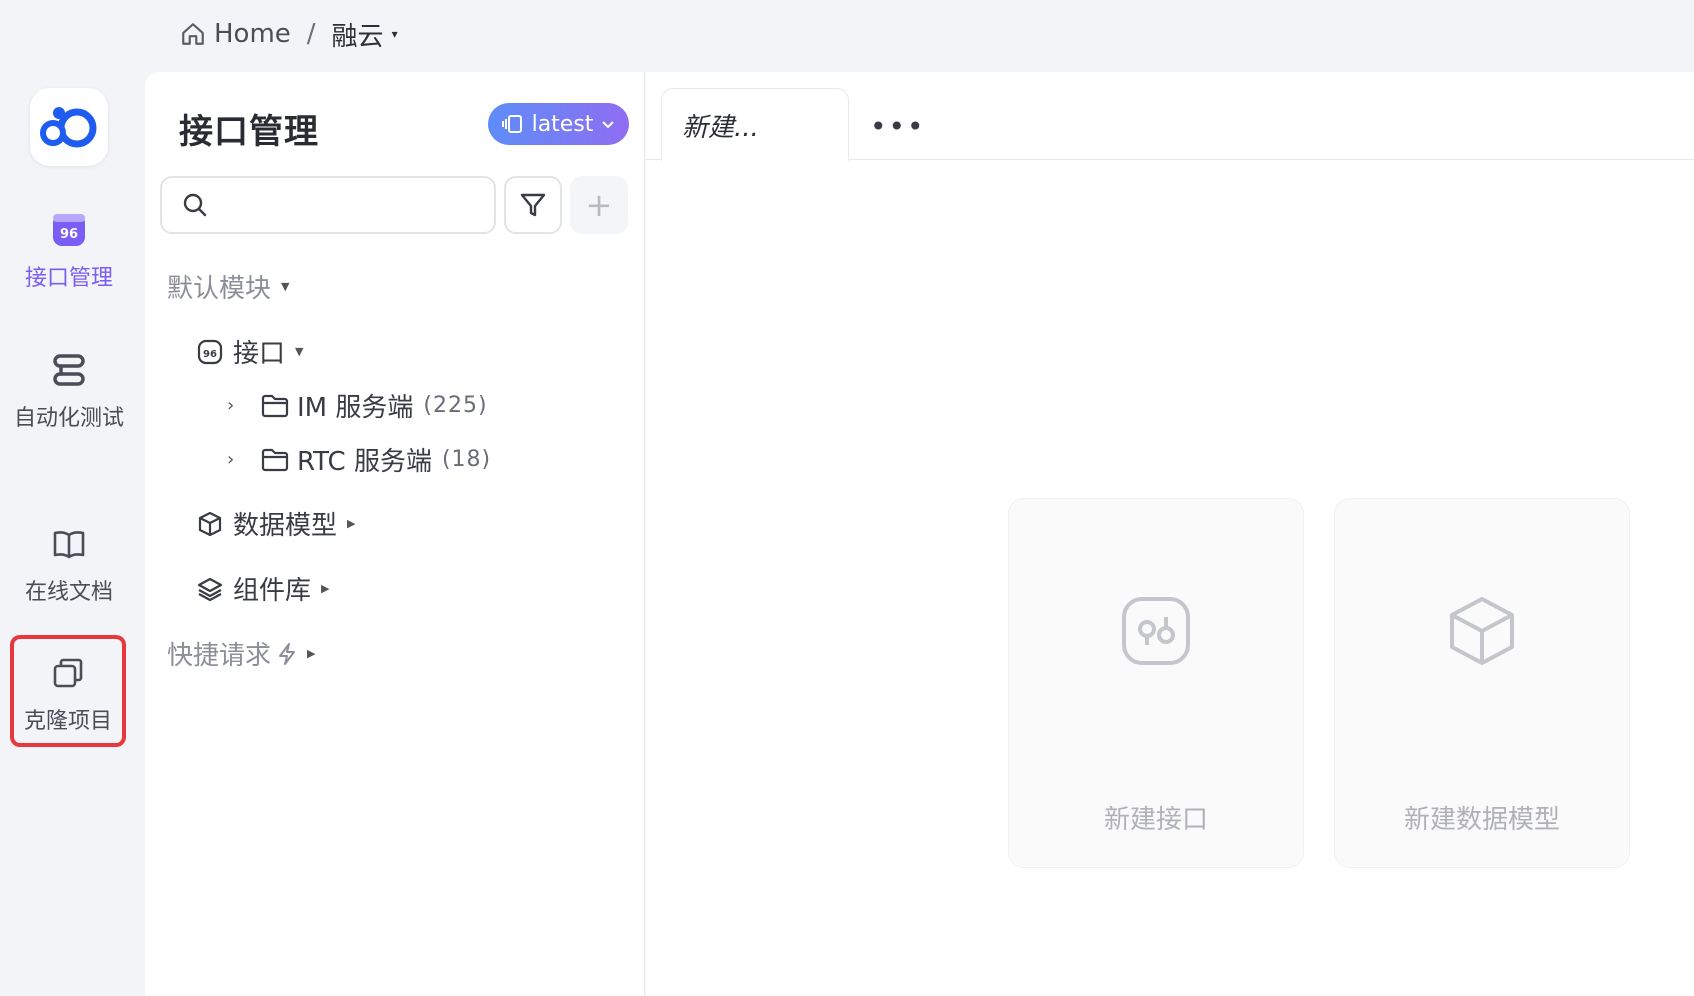  I want to click on copy-icon, so click(68, 673).